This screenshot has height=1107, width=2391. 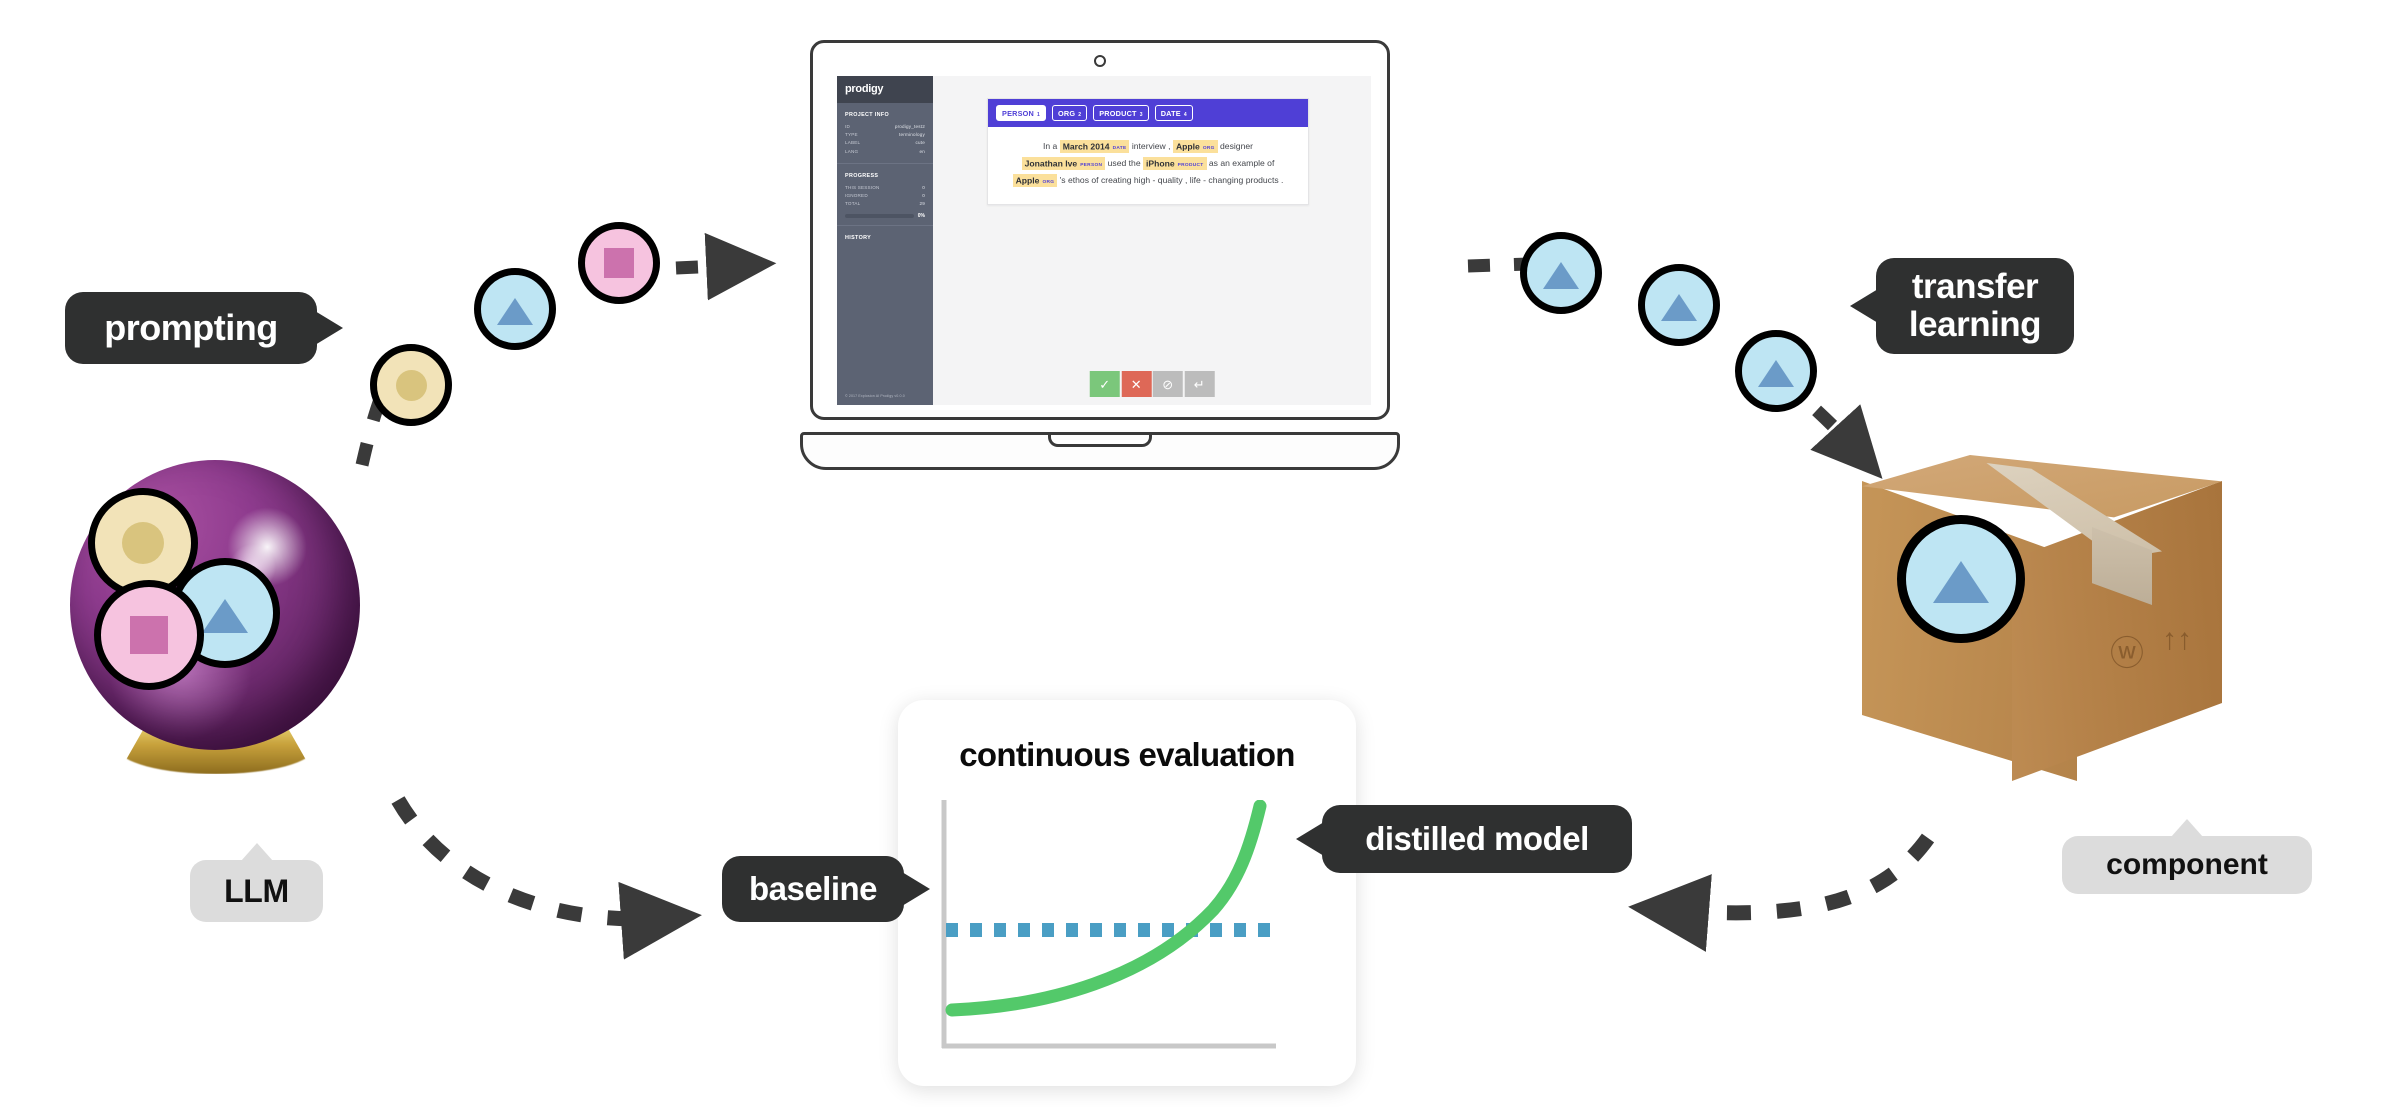 I want to click on entity-tag: DATE, so click(x=1119, y=148).